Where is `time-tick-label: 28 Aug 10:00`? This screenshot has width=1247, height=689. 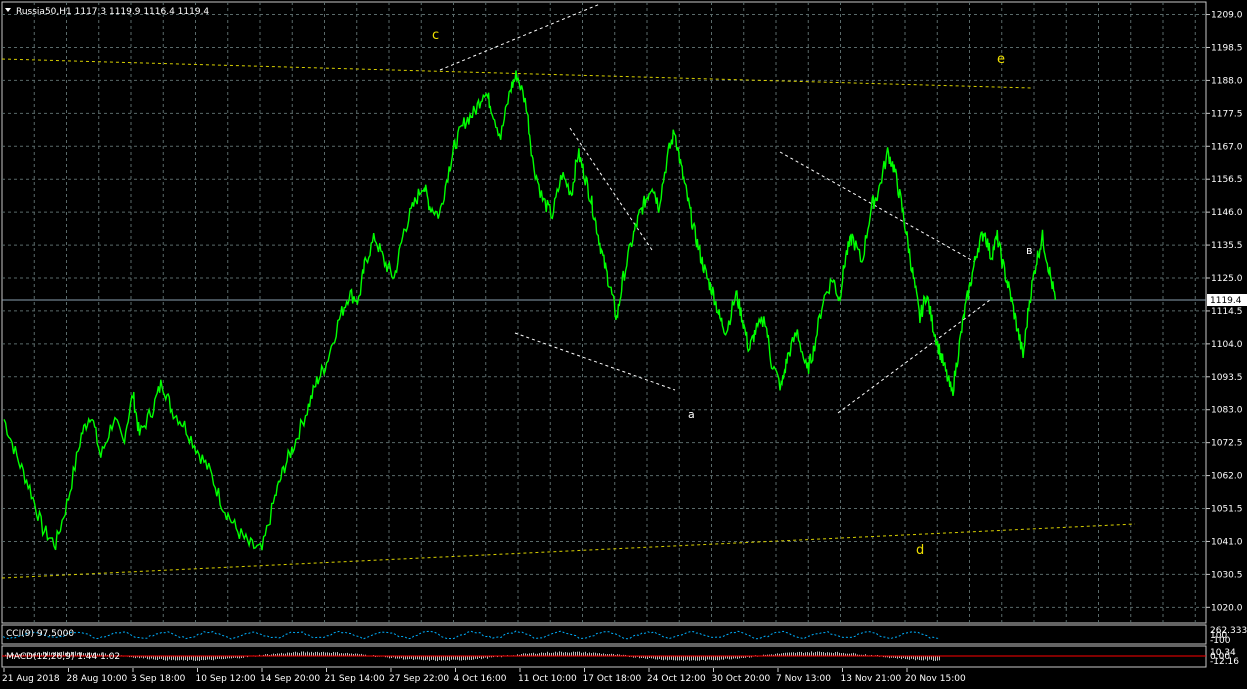 time-tick-label: 28 Aug 10:00 is located at coordinates (97, 679).